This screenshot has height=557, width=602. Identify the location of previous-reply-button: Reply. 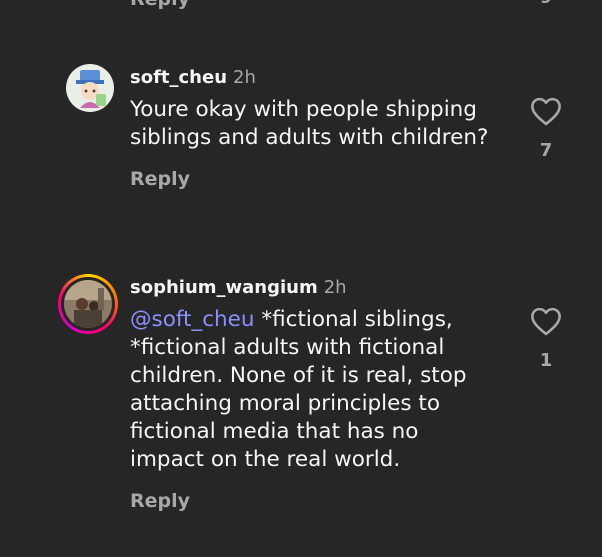
(160, 5).